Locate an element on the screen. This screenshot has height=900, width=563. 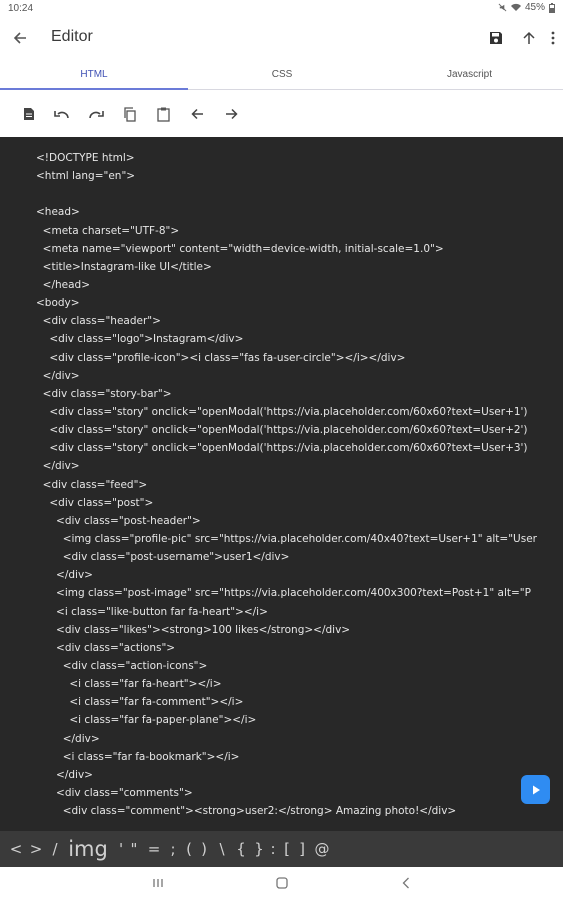
symbol-key: / is located at coordinates (55, 849).